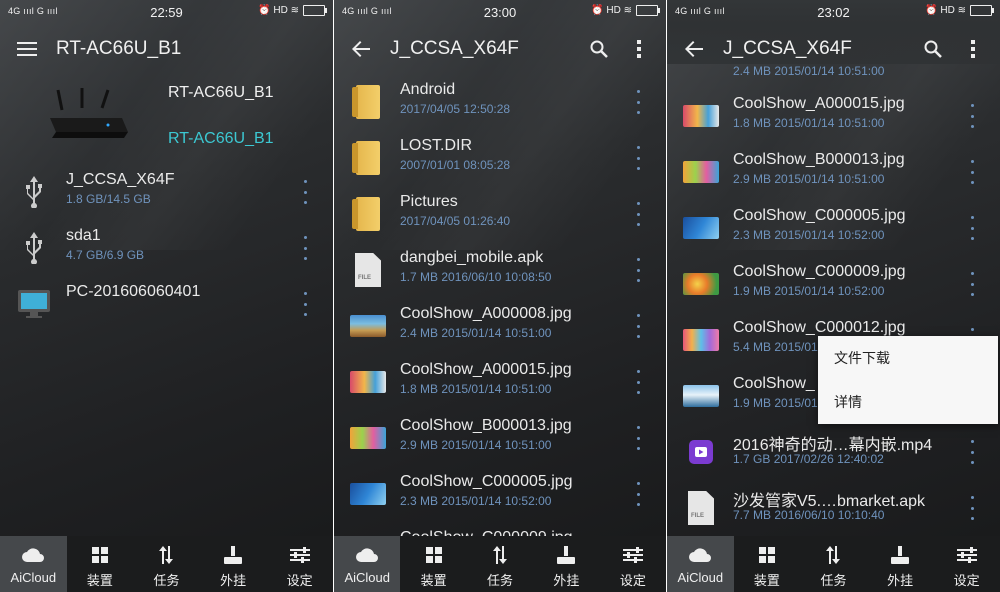 The width and height of the screenshot is (1000, 592). What do you see at coordinates (809, 123) in the screenshot?
I see `item-meta: 1.8 MB 2015/01/14 10:51:00` at bounding box center [809, 123].